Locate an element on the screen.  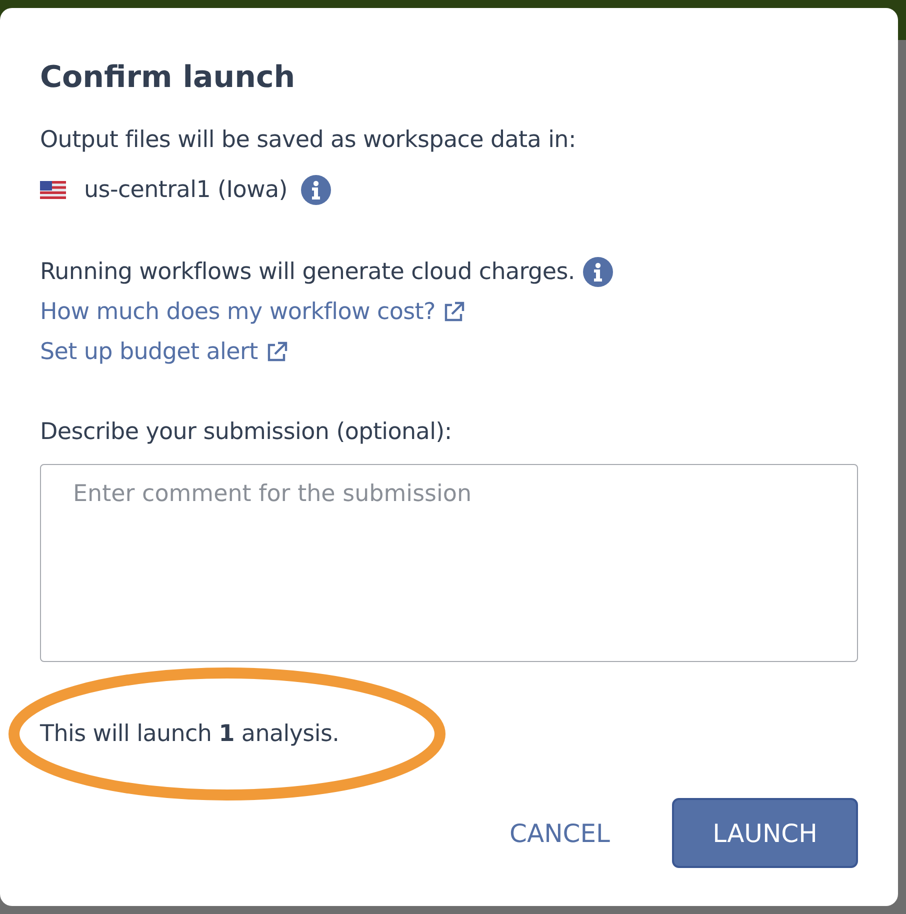
output-text: Output files will be saved as workspace data in: is located at coordinates (308, 140).